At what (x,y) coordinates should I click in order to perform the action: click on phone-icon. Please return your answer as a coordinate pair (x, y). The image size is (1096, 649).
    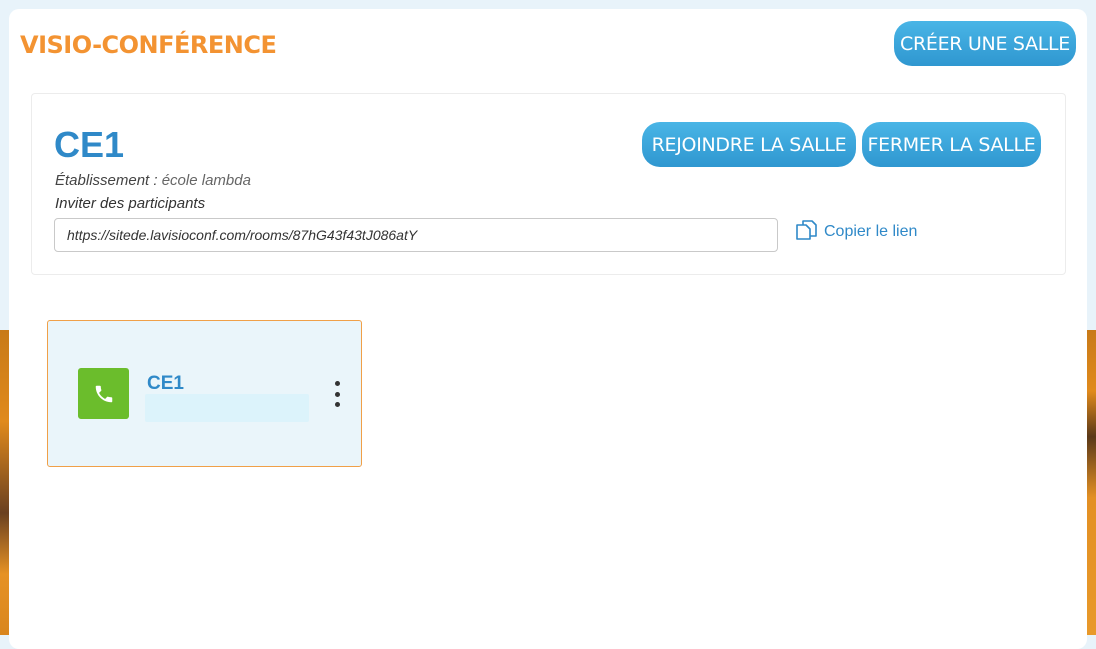
    Looking at the image, I should click on (103, 393).